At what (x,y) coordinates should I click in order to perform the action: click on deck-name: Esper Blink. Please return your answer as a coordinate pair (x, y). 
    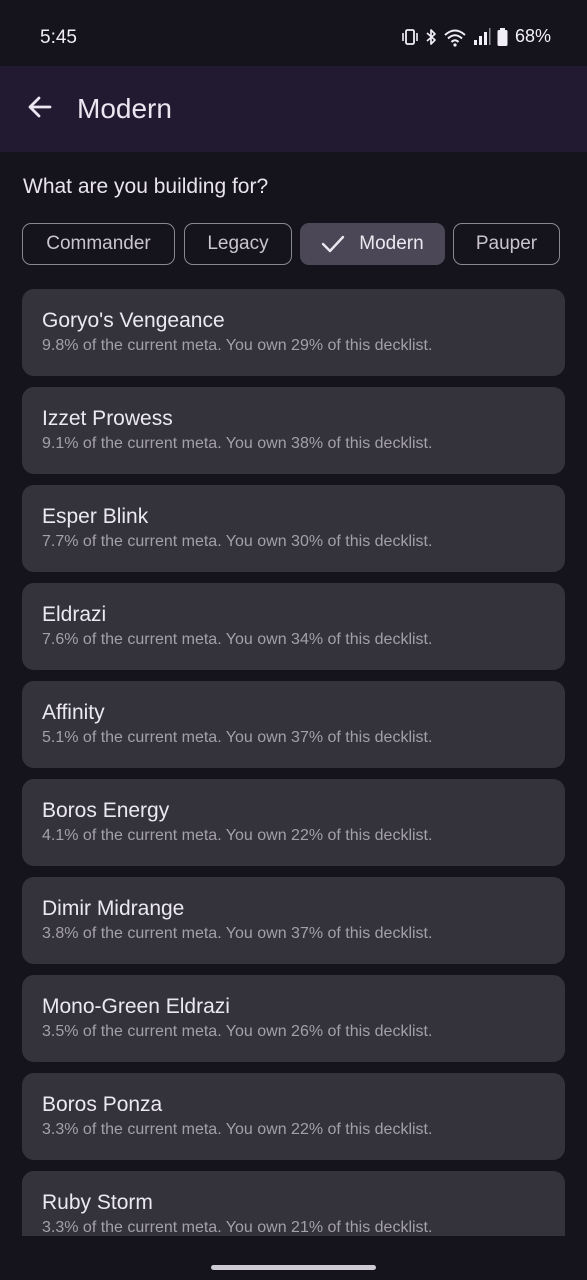
    Looking at the image, I should click on (95, 516).